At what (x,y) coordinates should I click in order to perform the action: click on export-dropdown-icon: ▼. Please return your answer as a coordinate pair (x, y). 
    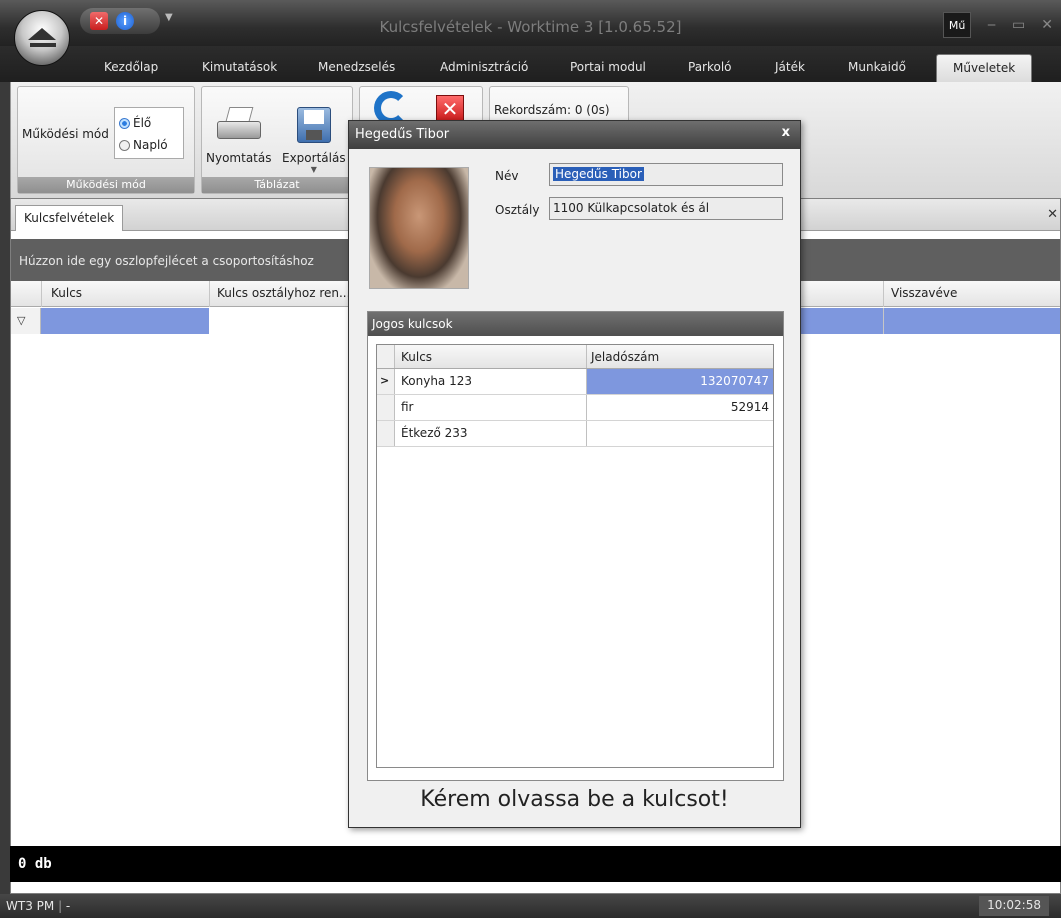
    Looking at the image, I should click on (314, 169).